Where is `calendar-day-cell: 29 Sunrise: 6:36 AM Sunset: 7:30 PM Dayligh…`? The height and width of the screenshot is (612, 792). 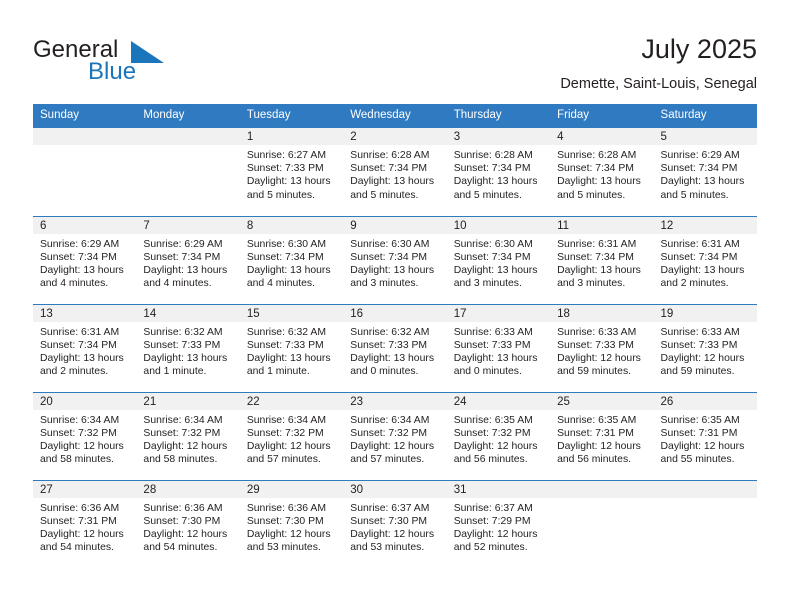
calendar-day-cell: 29 Sunrise: 6:36 AM Sunset: 7:30 PM Dayligh… is located at coordinates (291, 523).